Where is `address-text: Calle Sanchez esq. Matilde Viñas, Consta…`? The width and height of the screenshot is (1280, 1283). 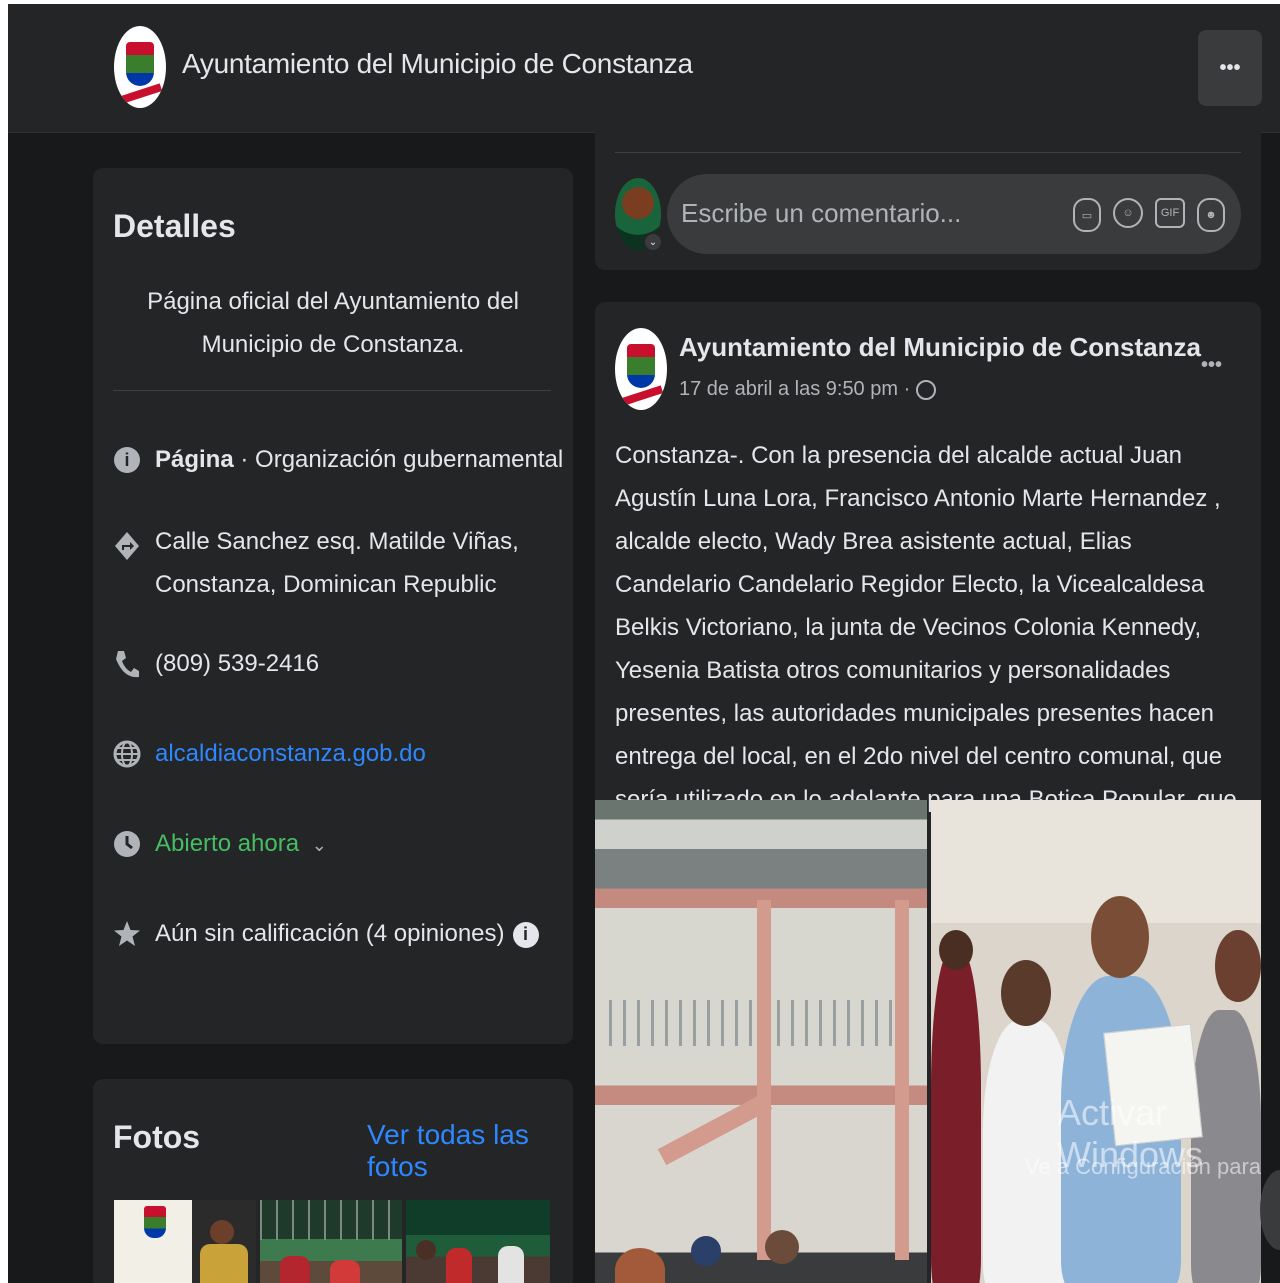
address-text: Calle Sanchez esq. Matilde Viñas, Consta… is located at coordinates (337, 563).